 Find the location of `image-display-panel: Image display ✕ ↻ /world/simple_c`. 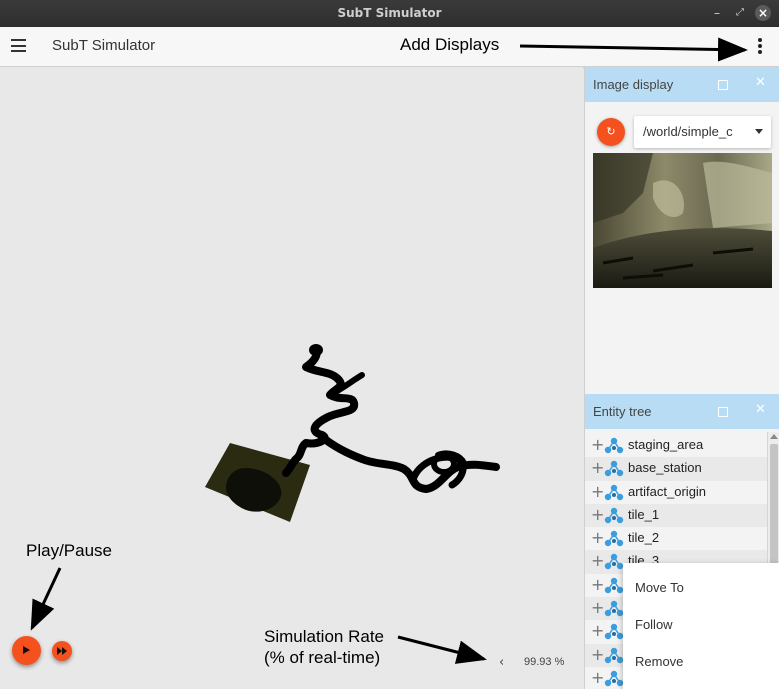

image-display-panel: Image display ✕ ↻ /world/simple_c is located at coordinates (681, 230).